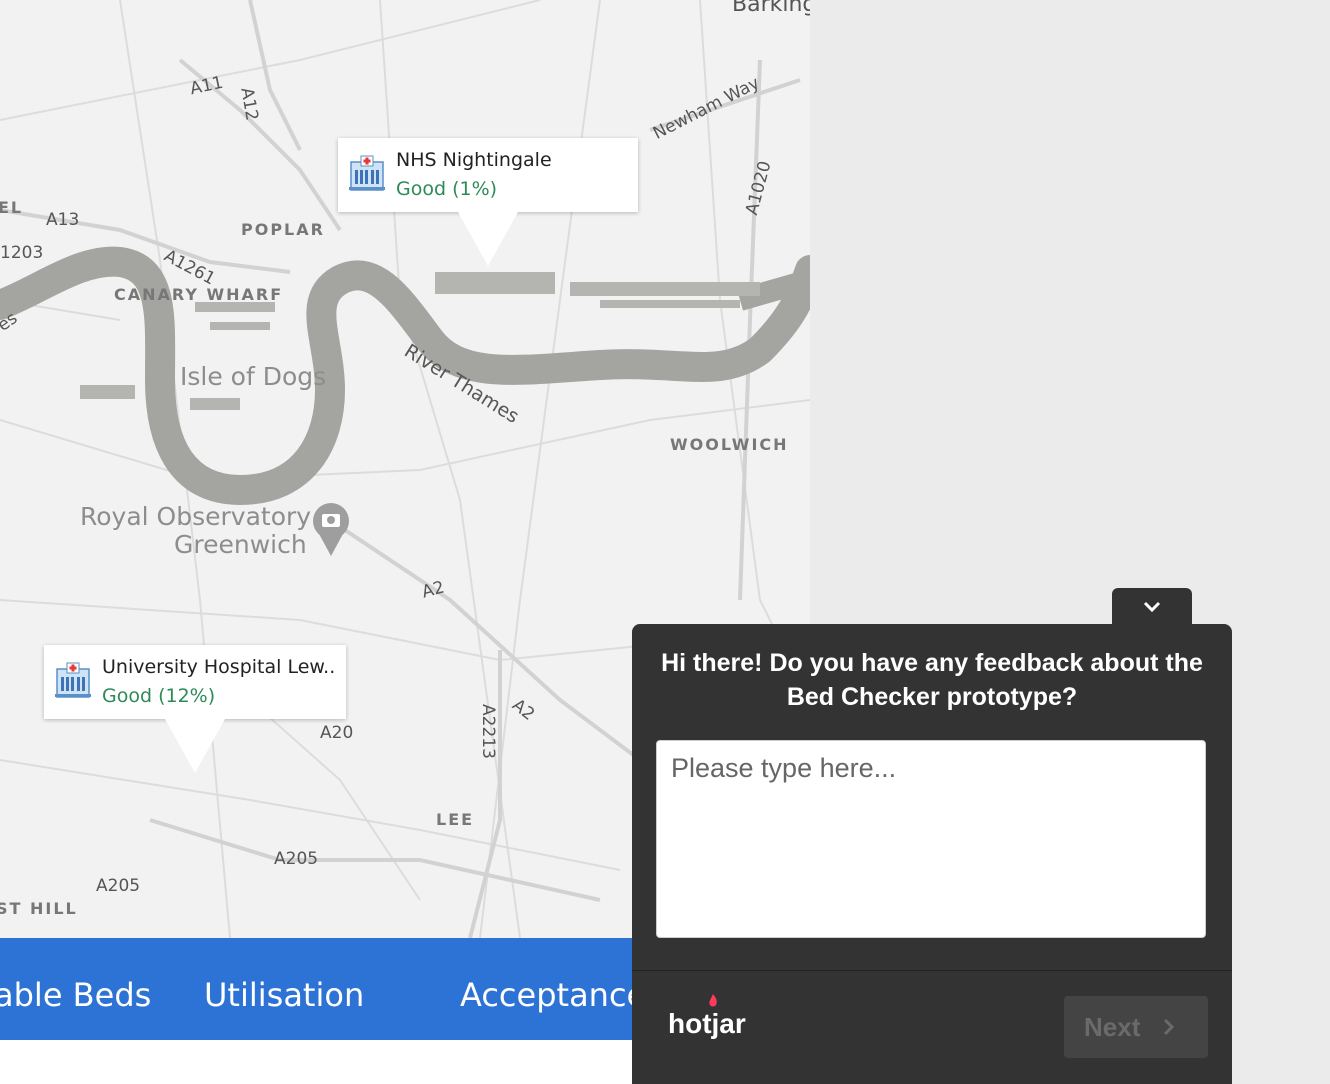 This screenshot has height=1084, width=1330. What do you see at coordinates (1169, 1027) in the screenshot?
I see `chevron-right-icon` at bounding box center [1169, 1027].